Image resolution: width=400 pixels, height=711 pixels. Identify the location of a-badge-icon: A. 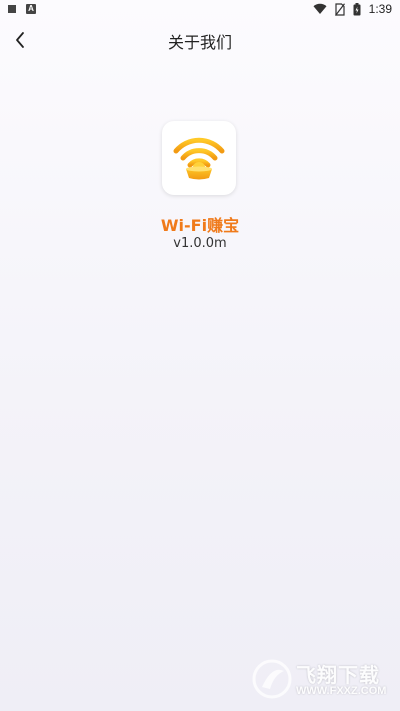
(31, 9).